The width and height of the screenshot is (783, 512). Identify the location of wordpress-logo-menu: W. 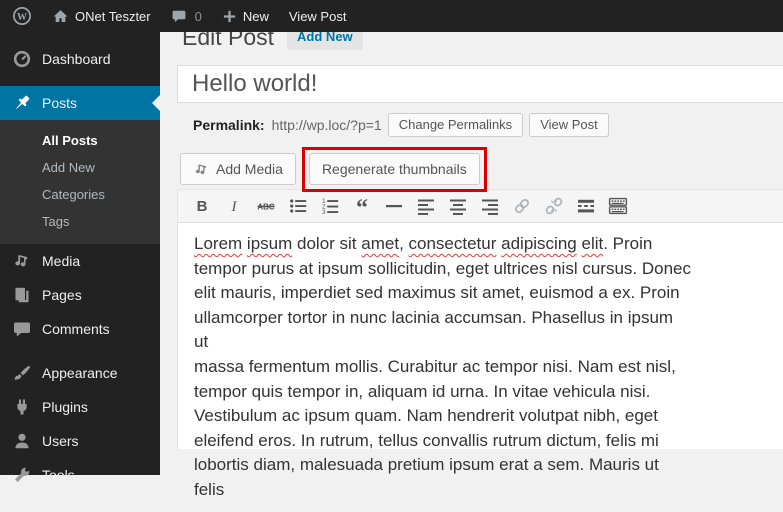
(21, 16).